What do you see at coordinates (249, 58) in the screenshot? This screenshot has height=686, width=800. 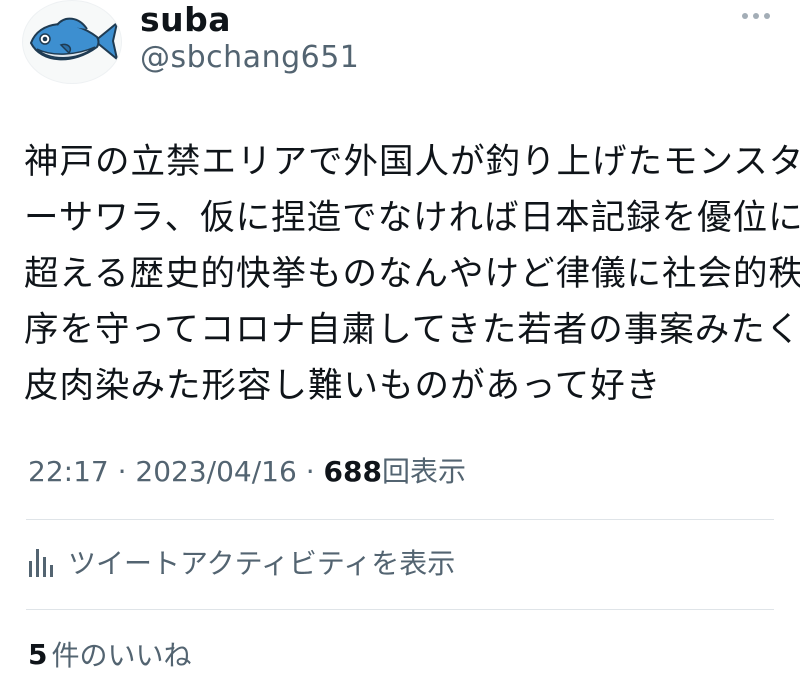 I see `user-handle: @sbchang651` at bounding box center [249, 58].